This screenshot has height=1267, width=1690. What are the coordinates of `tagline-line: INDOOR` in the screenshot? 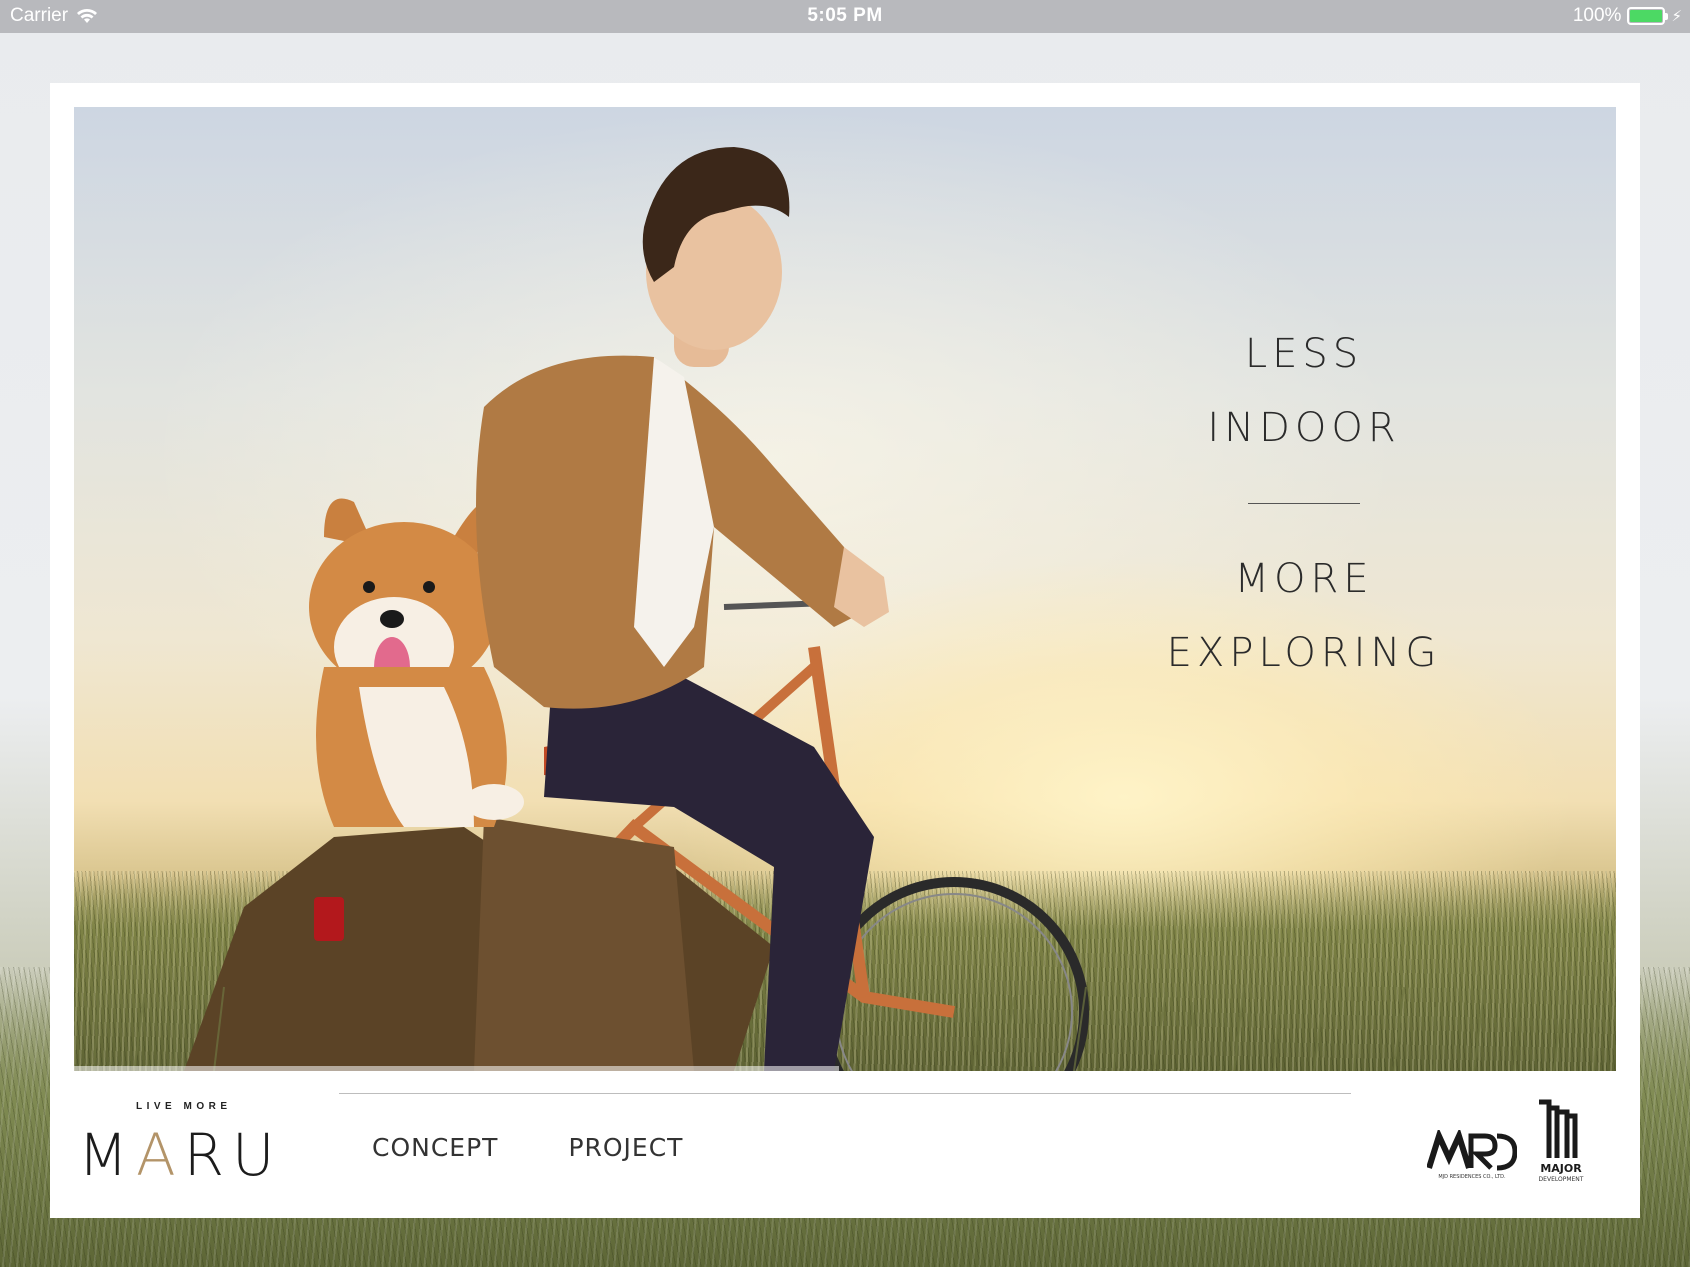 It's located at (1304, 428).